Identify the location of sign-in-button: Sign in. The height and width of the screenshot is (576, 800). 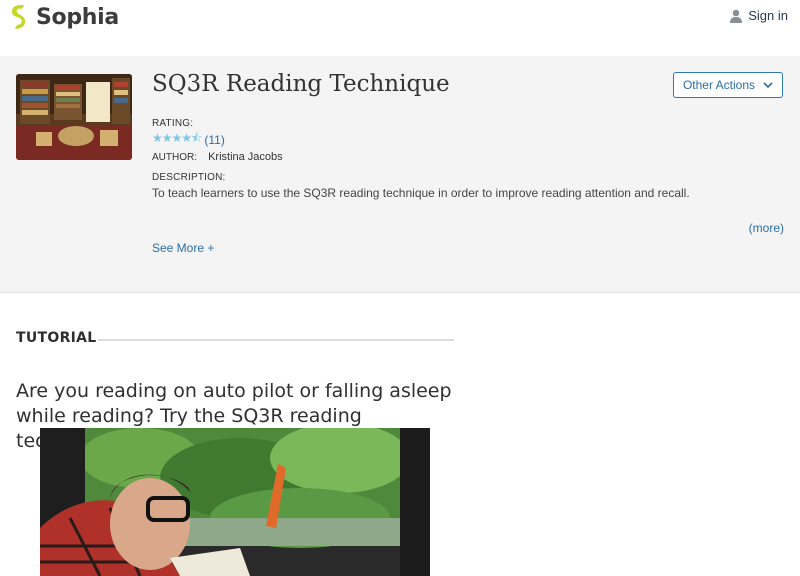
(759, 15).